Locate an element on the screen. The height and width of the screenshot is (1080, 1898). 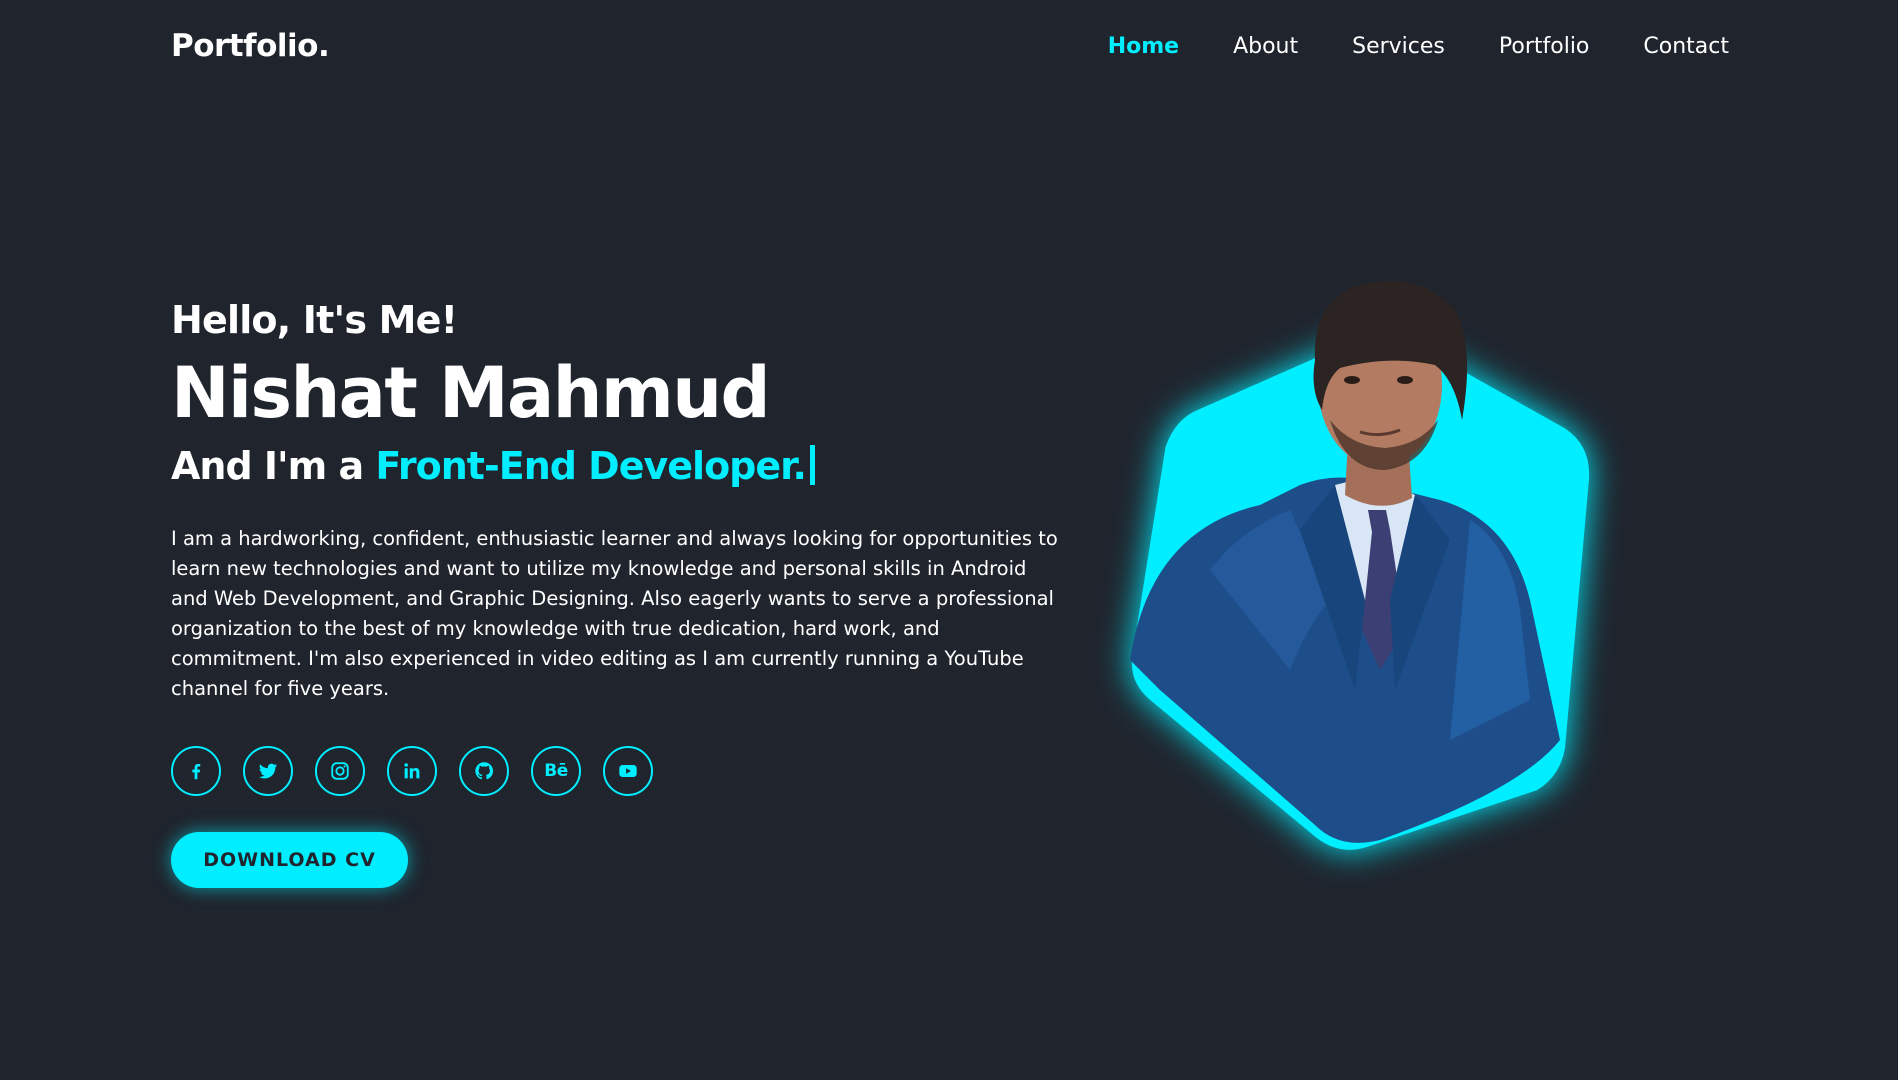
main-nav: Home About Services Portfolio Contact is located at coordinates (1391, 46).